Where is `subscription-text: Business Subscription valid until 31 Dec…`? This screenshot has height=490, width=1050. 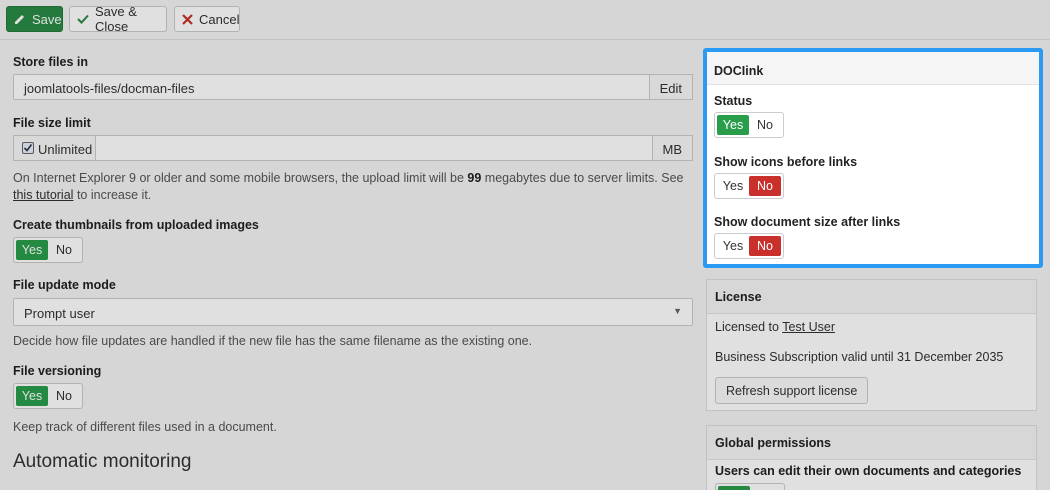
subscription-text: Business Subscription valid until 31 Dec… is located at coordinates (859, 357).